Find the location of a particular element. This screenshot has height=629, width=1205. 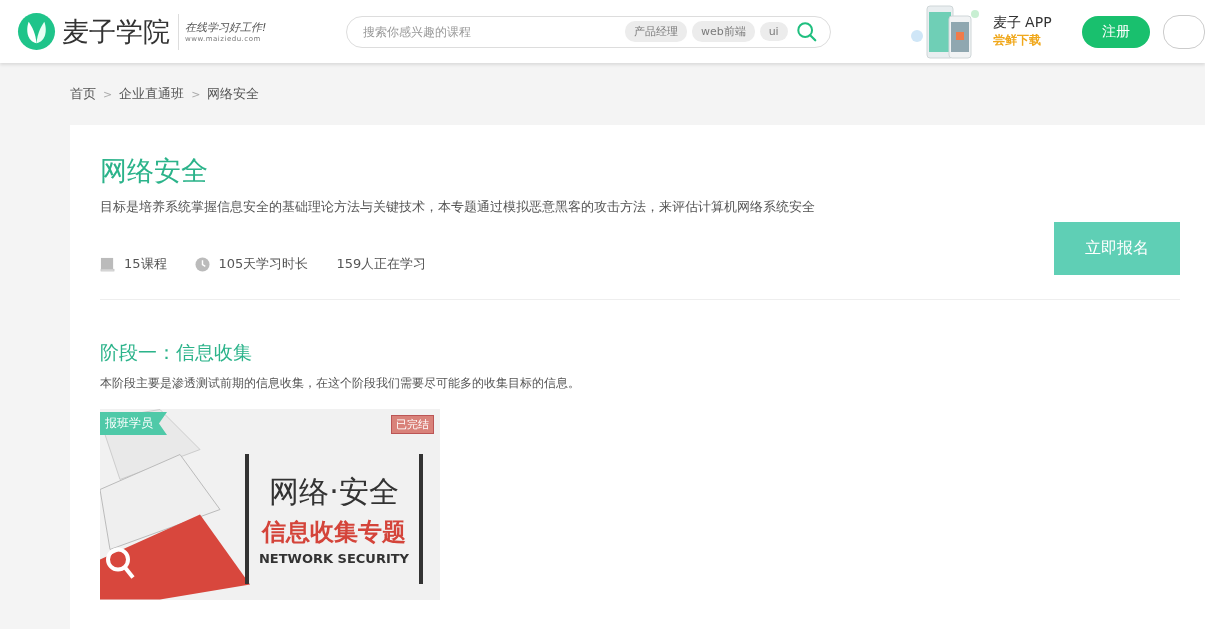

stat-text: 159人正在学习 is located at coordinates (381, 264).